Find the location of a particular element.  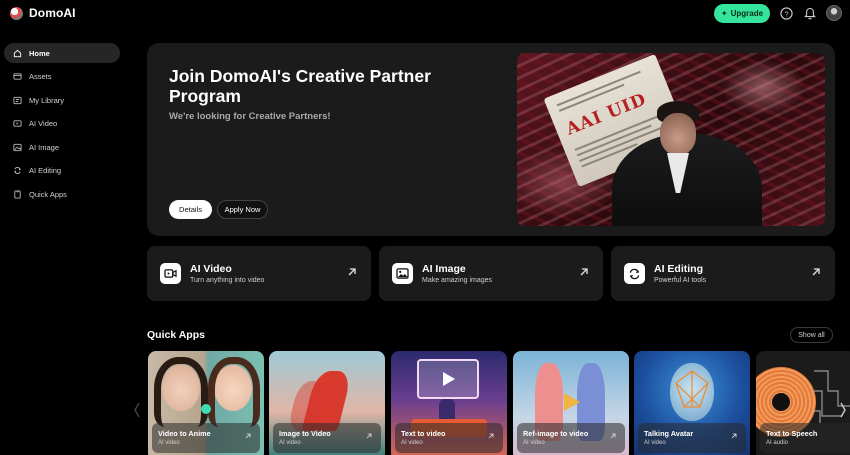

sidebar-item-ai-image: AI Image is located at coordinates (62, 147).